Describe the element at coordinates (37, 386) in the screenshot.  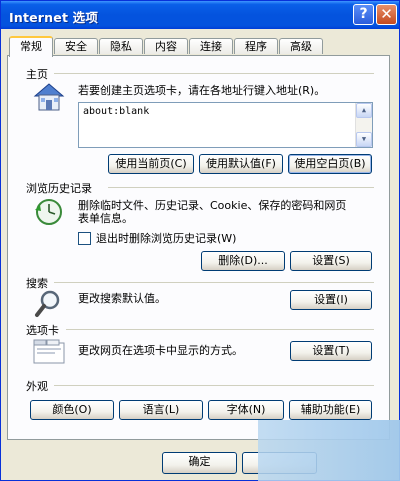
I see `appearance-section-title: 外观` at that location.